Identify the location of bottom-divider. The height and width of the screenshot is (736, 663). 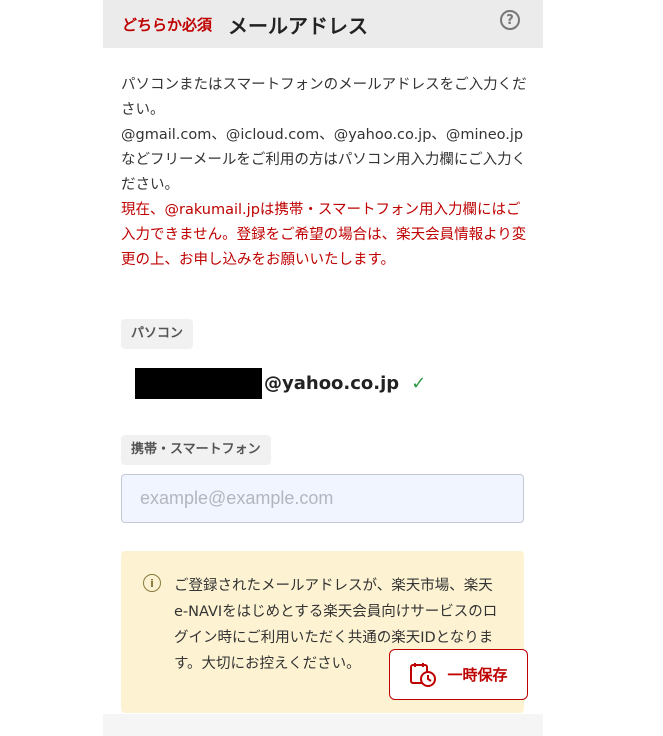
(323, 725).